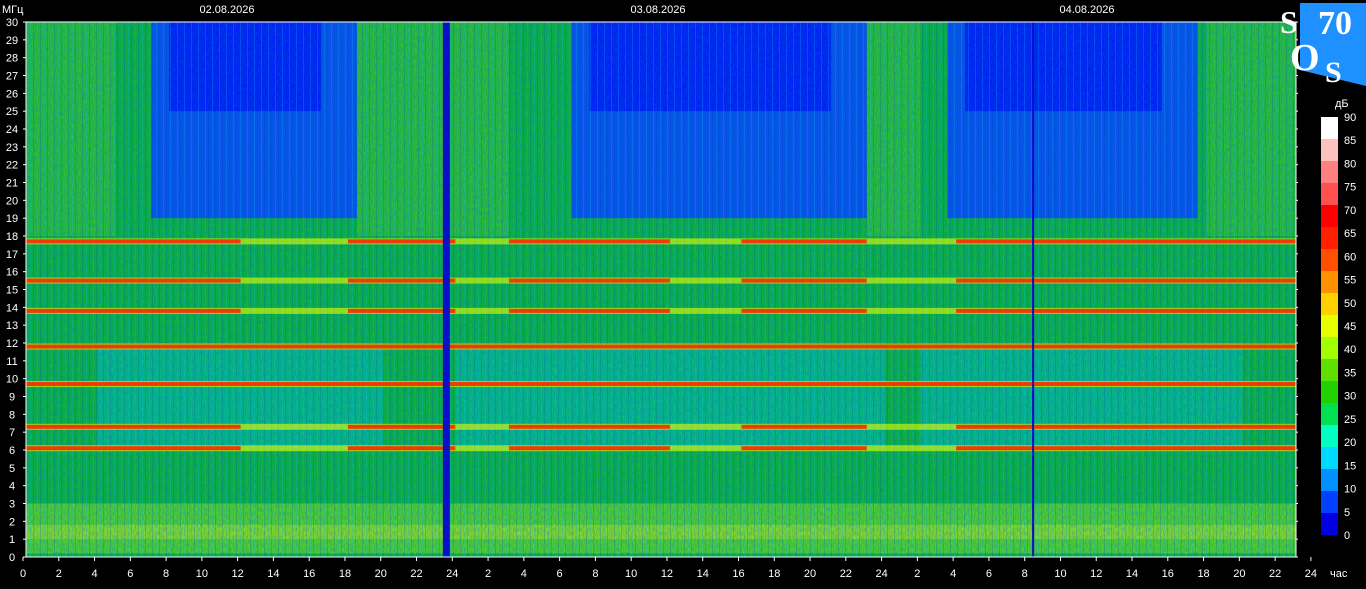 The image size is (1366, 589). Describe the element at coordinates (1350, 164) in the screenshot. I see `colorbar-tick-label: 80` at that location.